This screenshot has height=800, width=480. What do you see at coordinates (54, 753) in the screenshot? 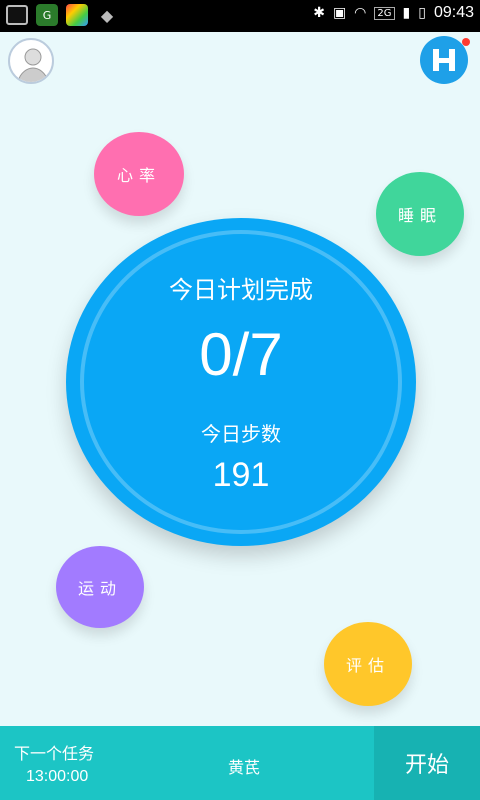
I see `next-task-label: 下一个任务` at bounding box center [54, 753].